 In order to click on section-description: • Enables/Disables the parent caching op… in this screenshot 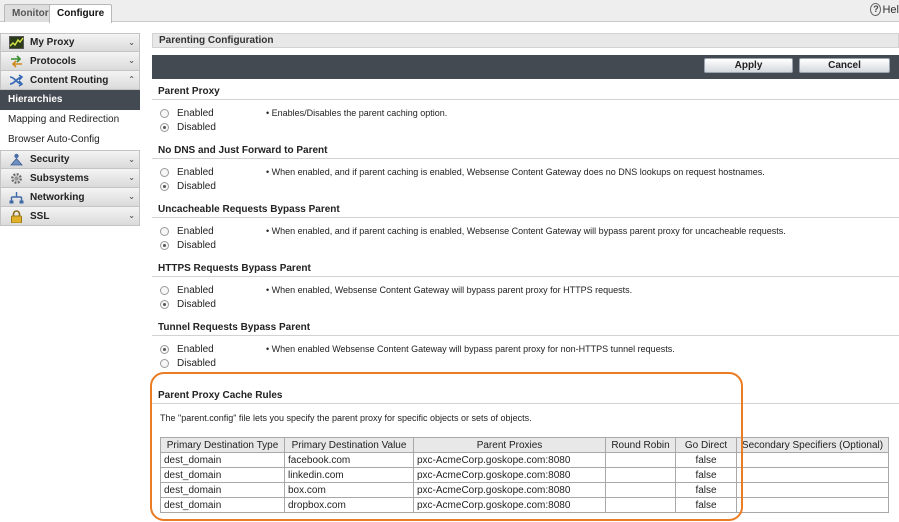, I will do `click(357, 113)`.